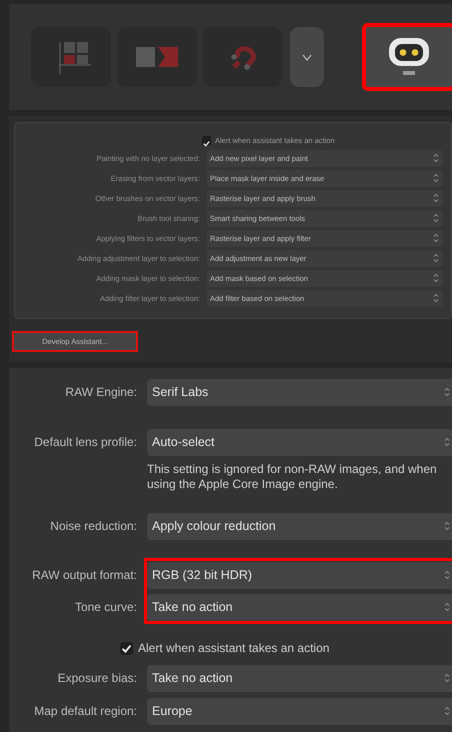  Describe the element at coordinates (84, 575) in the screenshot. I see `field-label: RAW output format:` at that location.